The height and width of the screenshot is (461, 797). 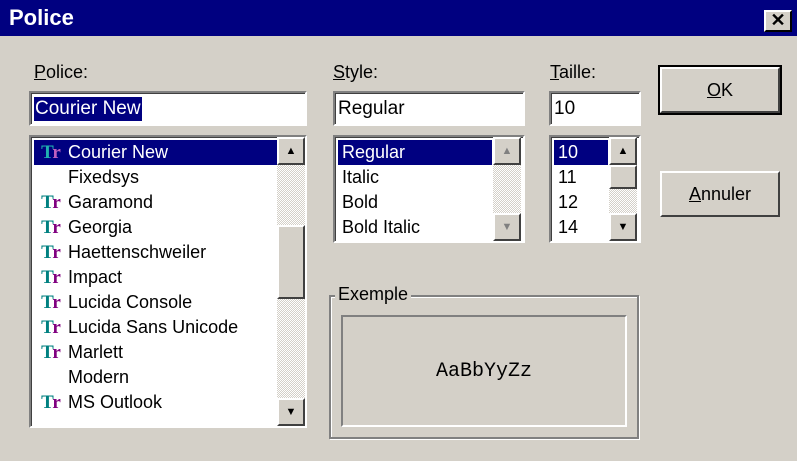 What do you see at coordinates (88, 109) in the screenshot?
I see `font-input-text: Courier New` at bounding box center [88, 109].